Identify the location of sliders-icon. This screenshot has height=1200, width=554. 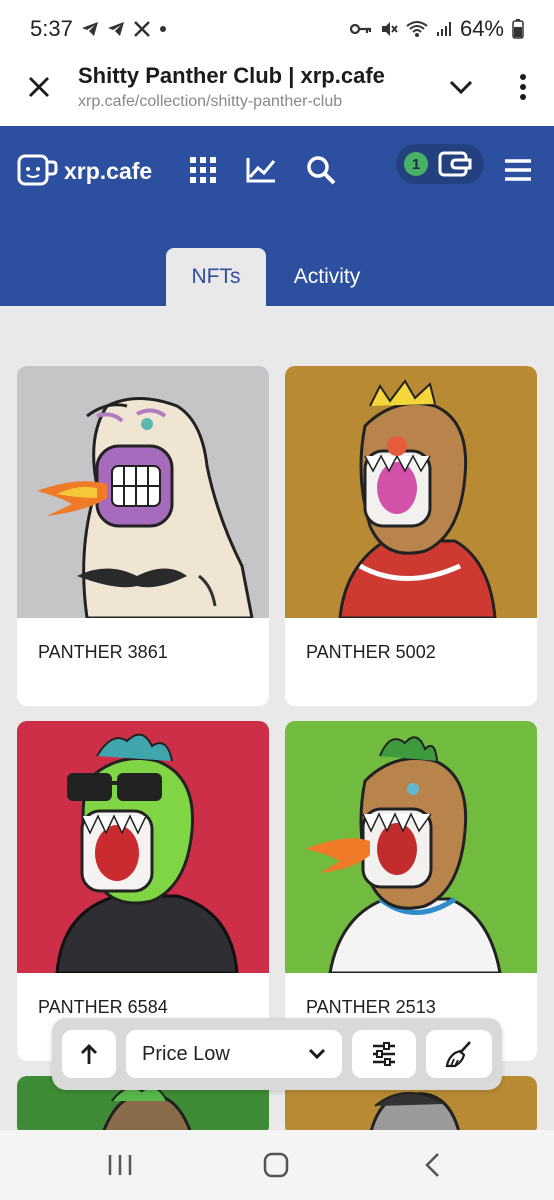
(384, 1054).